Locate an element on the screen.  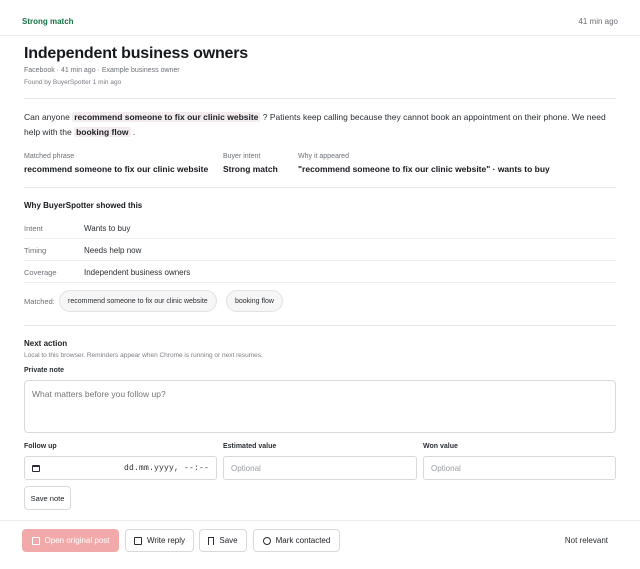
won-value-placeholder: Optional is located at coordinates (446, 468).